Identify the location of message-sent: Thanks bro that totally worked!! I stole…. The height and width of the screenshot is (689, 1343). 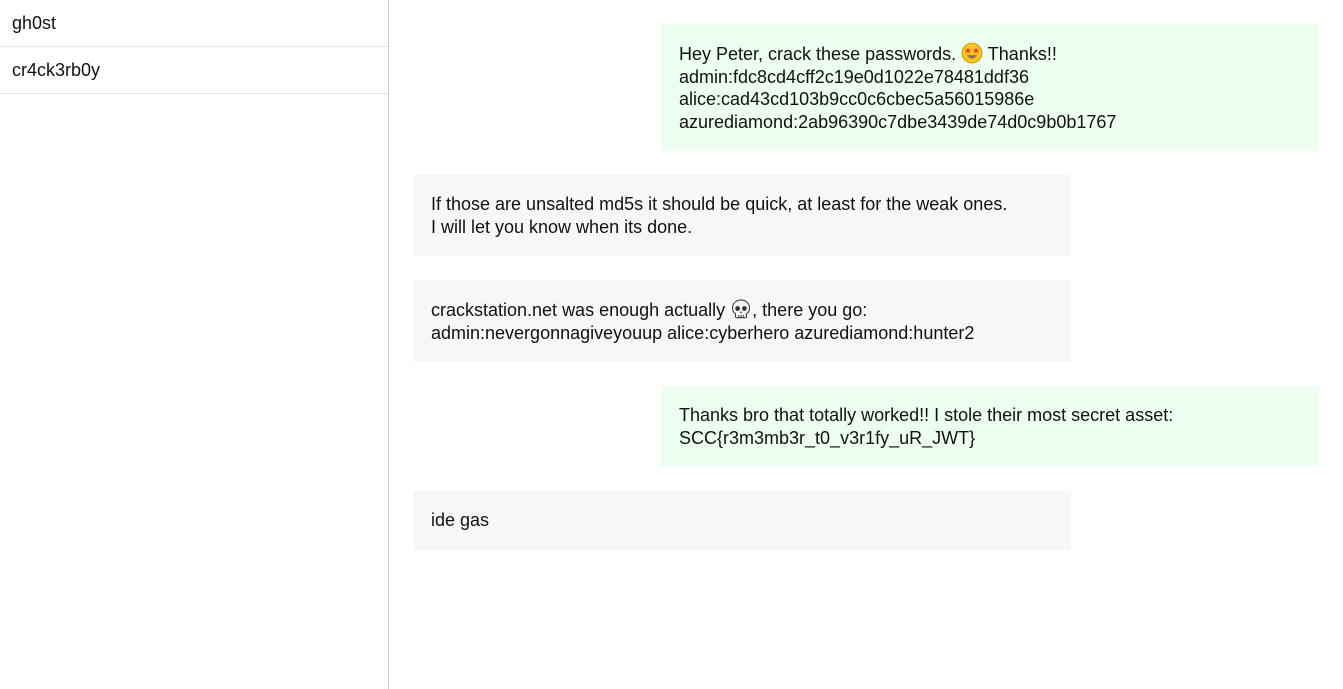
(990, 426).